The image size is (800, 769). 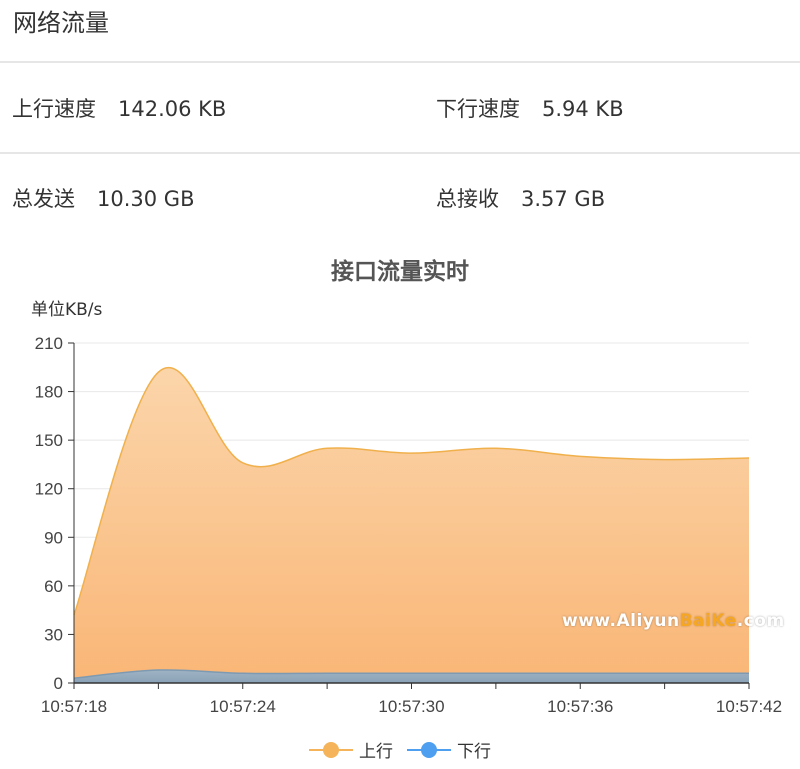 What do you see at coordinates (331, 750) in the screenshot?
I see `legend-swatch-up` at bounding box center [331, 750].